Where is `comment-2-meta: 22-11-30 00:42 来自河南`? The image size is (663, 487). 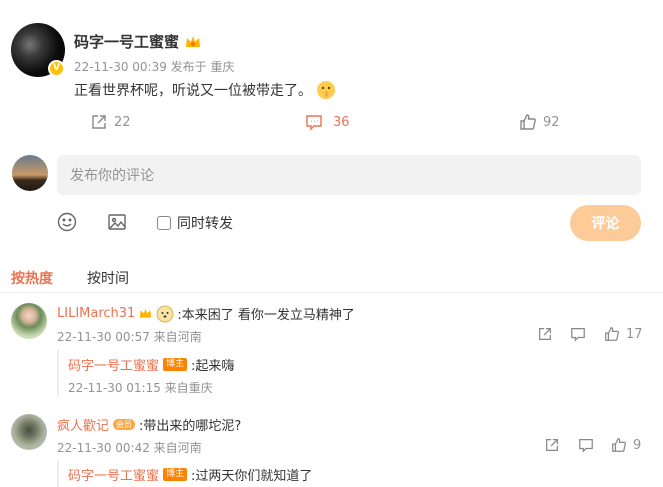 comment-2-meta: 22-11-30 00:42 来自河南 is located at coordinates (129, 448).